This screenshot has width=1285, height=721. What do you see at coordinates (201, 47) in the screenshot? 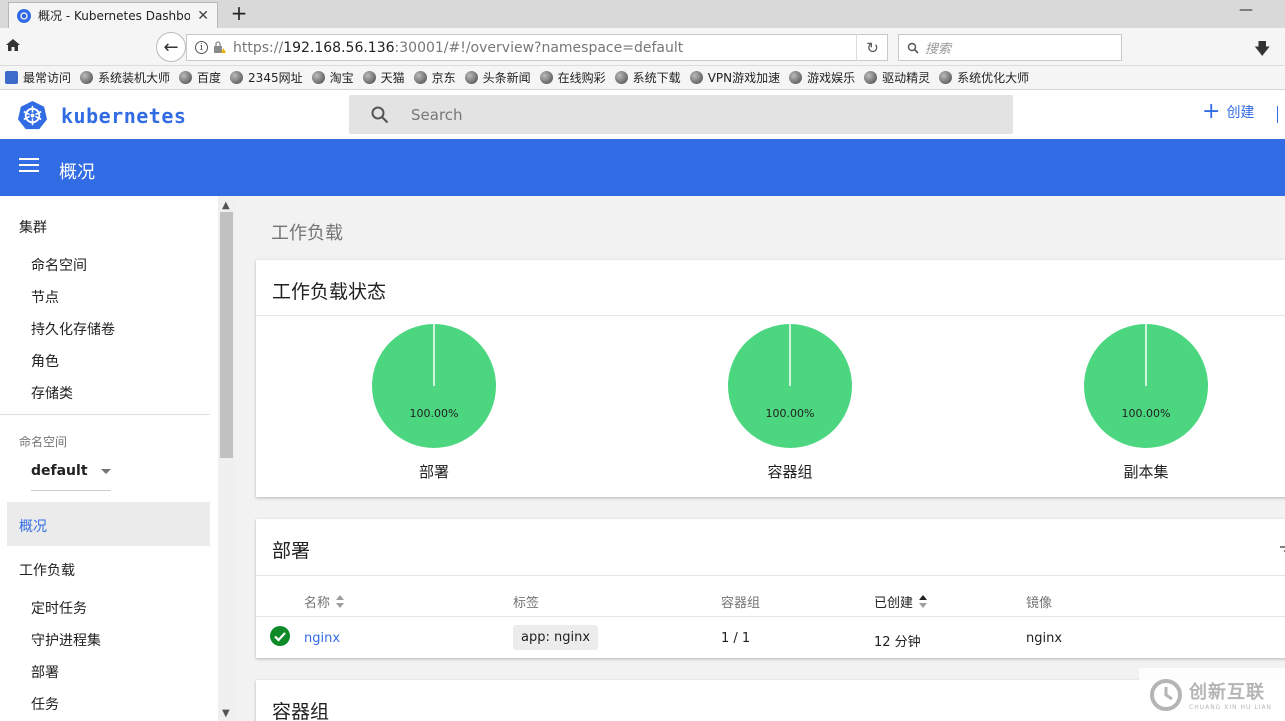
I see `info-icon: i` at bounding box center [201, 47].